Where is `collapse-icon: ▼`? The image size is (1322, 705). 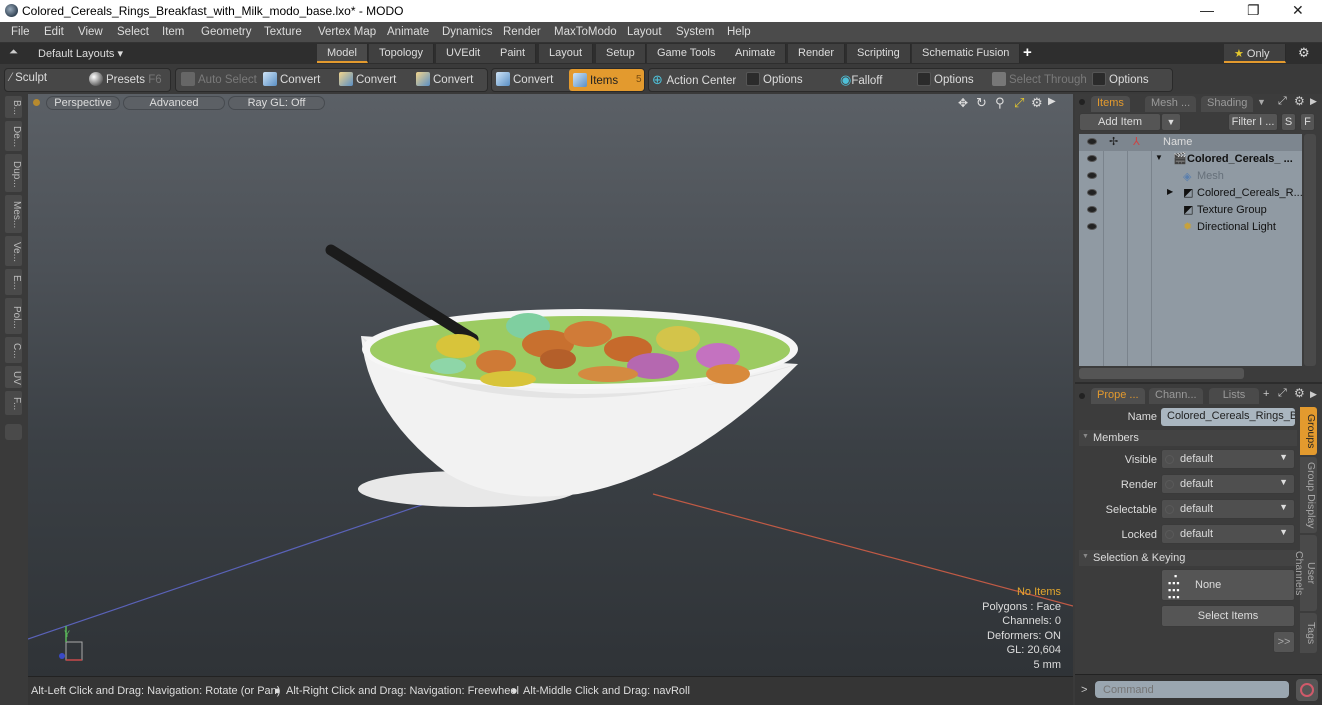 collapse-icon: ▼ is located at coordinates (1159, 157).